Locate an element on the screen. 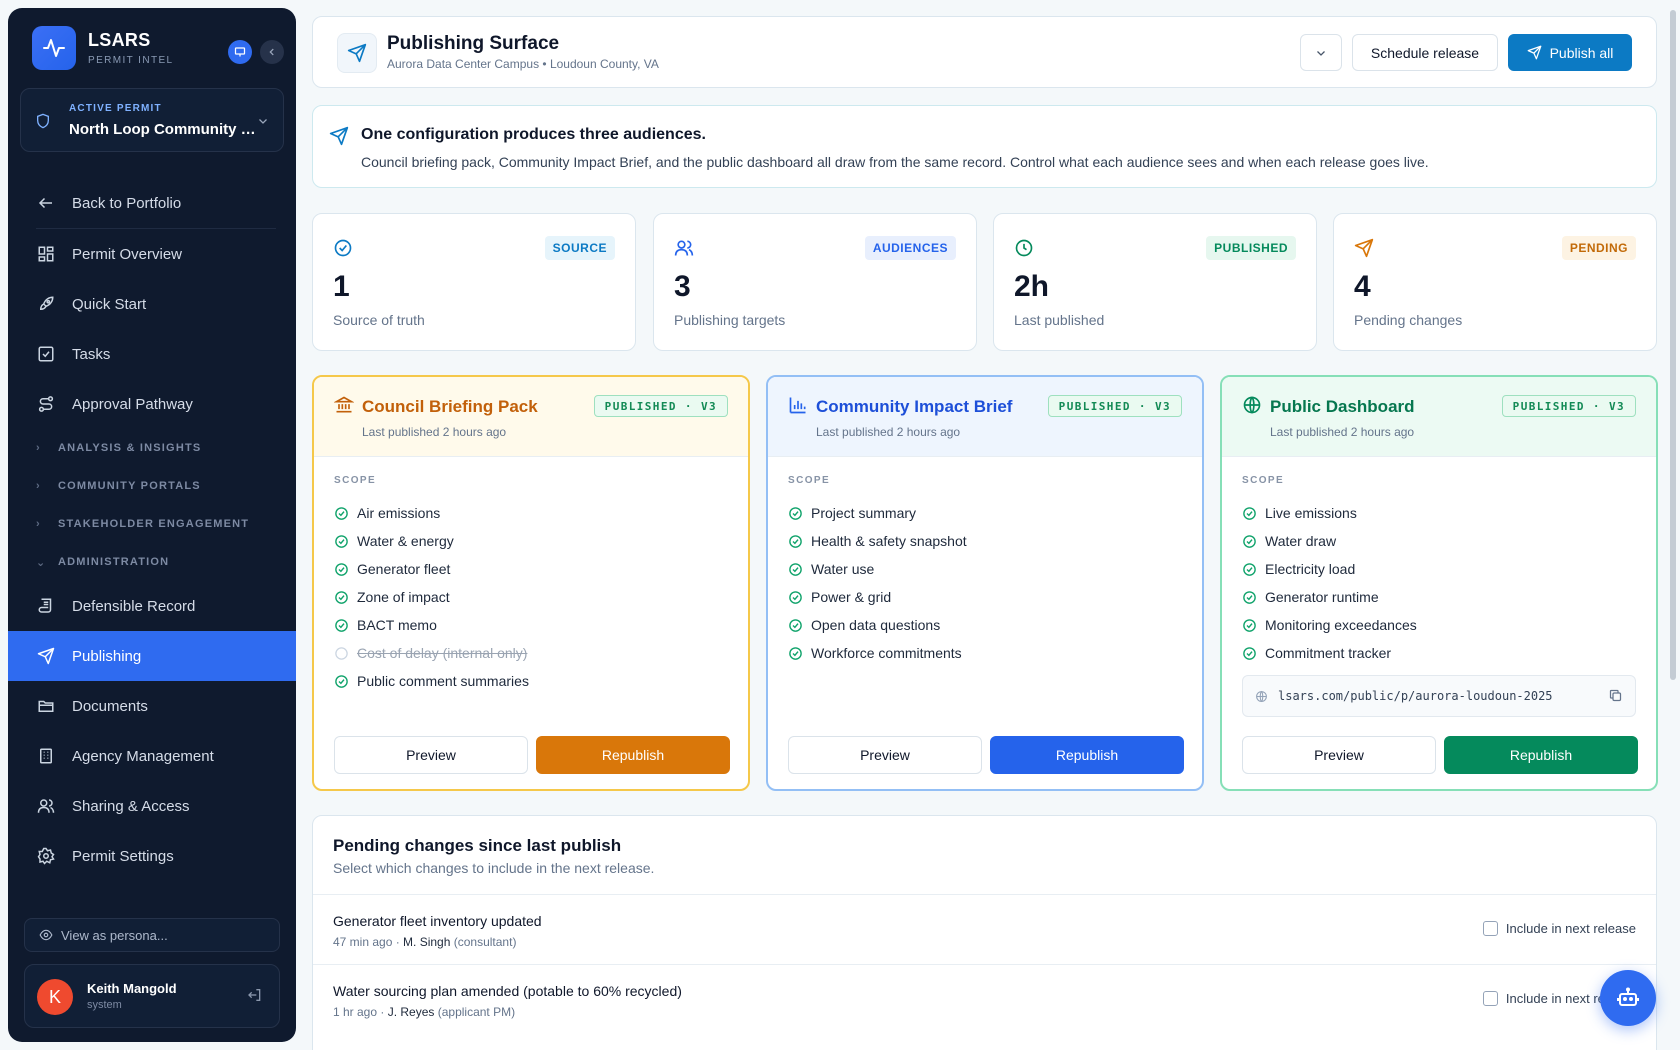 The height and width of the screenshot is (1050, 1680). stat-pending: PENDING 4 Pending changes is located at coordinates (1495, 282).